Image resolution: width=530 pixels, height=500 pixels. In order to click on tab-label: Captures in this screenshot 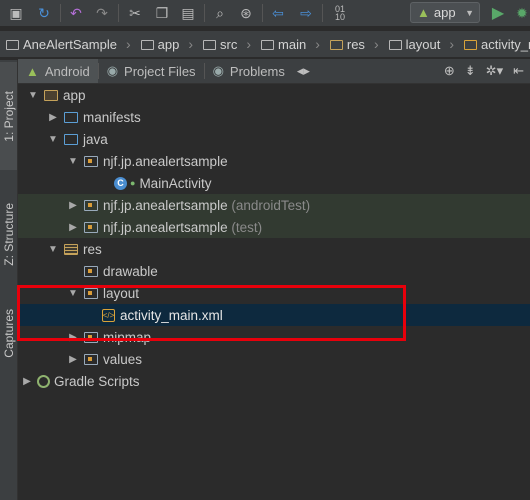, I will do `click(8, 333)`.